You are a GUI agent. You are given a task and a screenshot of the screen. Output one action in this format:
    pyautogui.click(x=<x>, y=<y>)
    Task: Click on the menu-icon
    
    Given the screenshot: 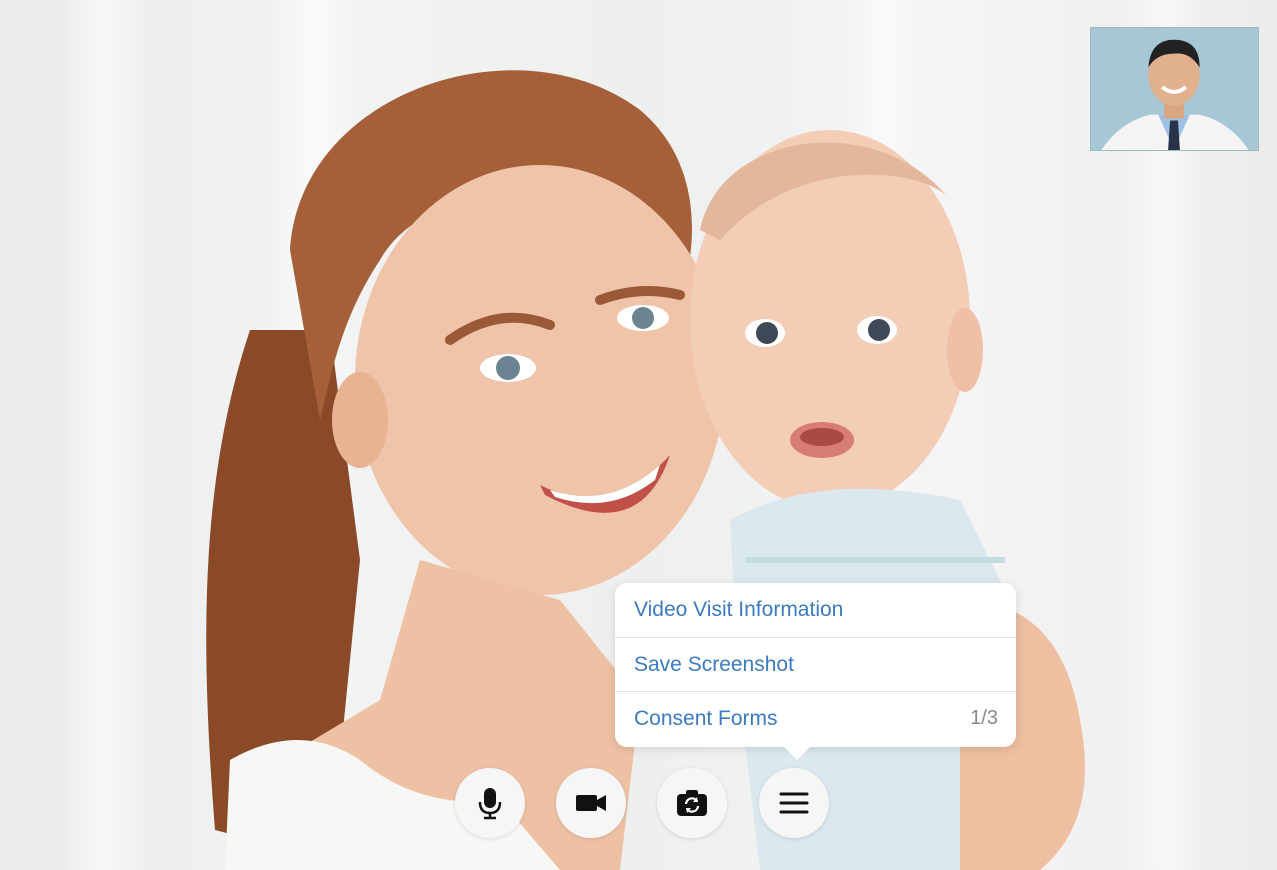 What is the action you would take?
    pyautogui.click(x=794, y=803)
    